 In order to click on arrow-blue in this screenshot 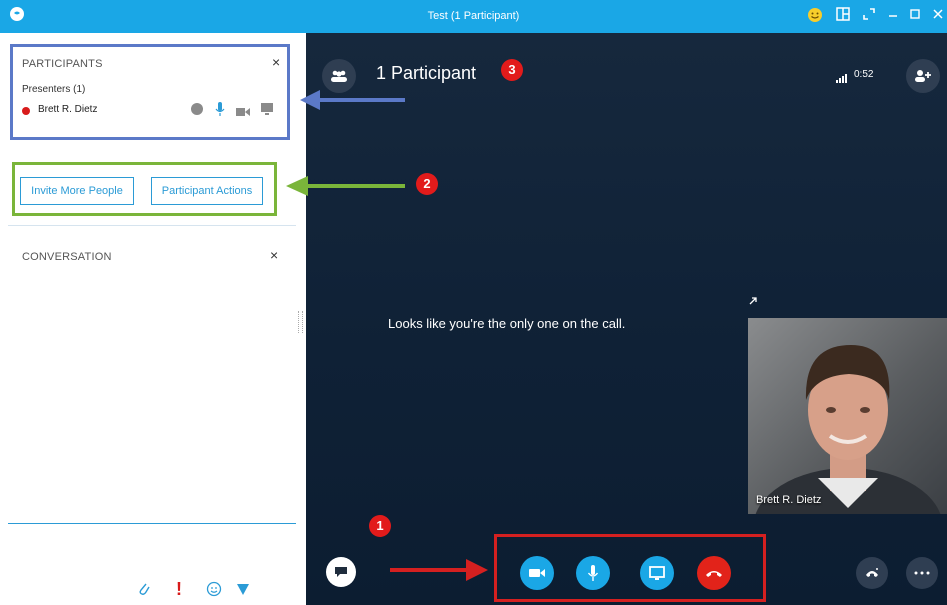, I will do `click(352, 100)`.